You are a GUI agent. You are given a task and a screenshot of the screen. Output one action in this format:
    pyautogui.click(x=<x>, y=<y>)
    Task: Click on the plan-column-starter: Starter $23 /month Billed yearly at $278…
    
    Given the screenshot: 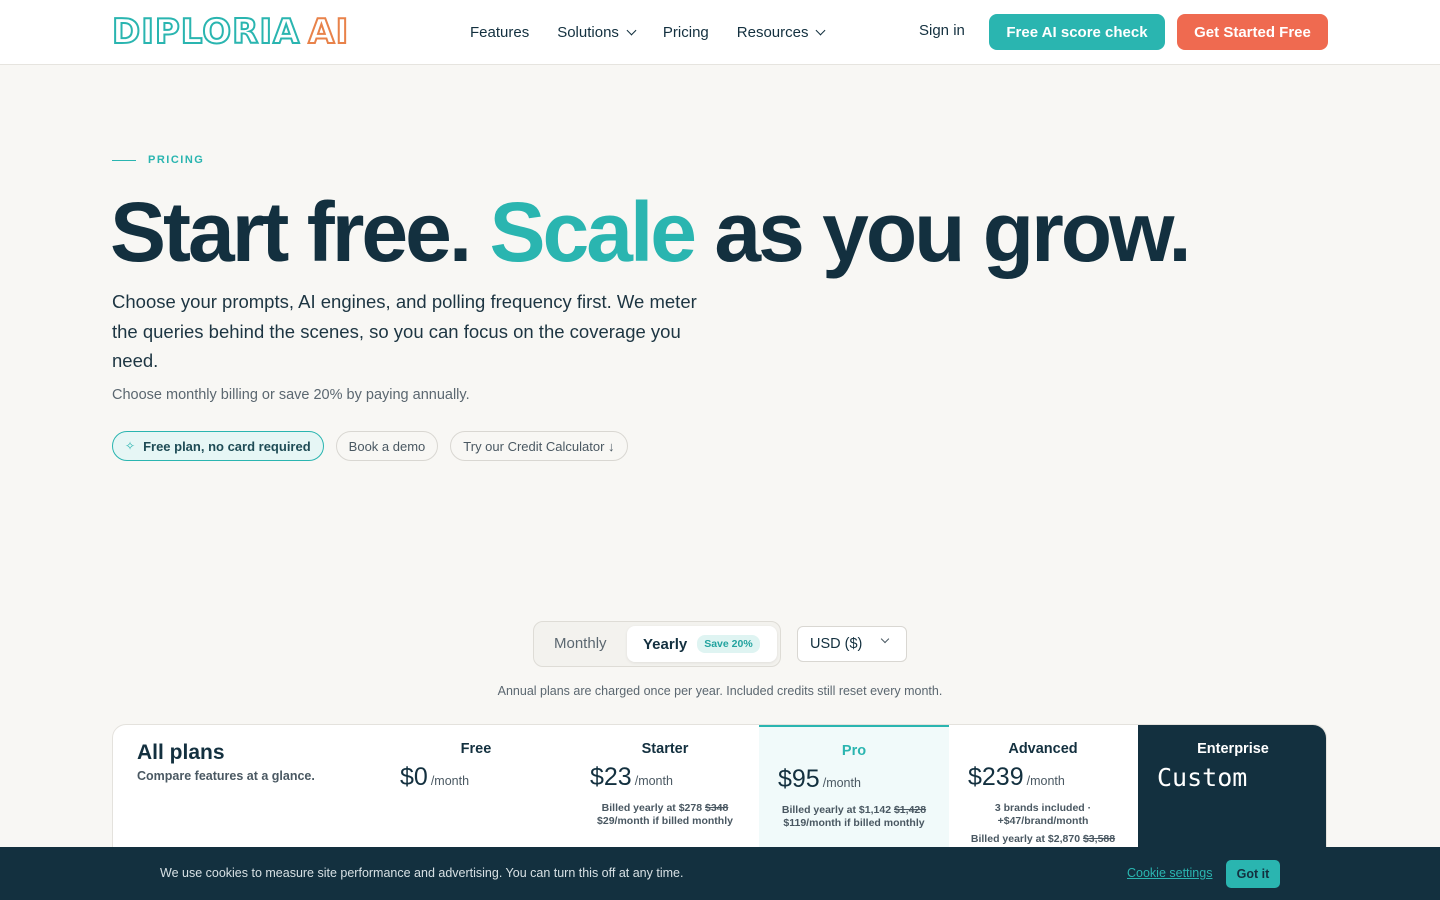 What is the action you would take?
    pyautogui.click(x=665, y=794)
    